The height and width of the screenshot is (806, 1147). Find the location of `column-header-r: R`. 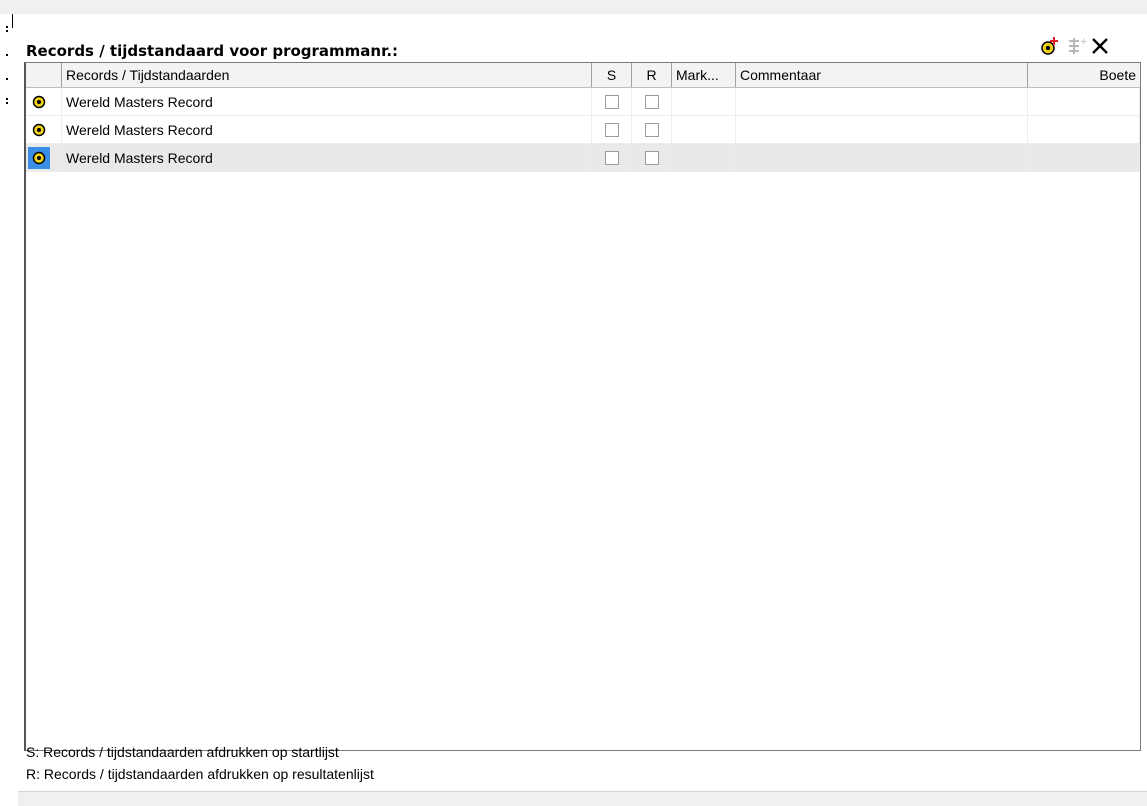

column-header-r: R is located at coordinates (652, 75).